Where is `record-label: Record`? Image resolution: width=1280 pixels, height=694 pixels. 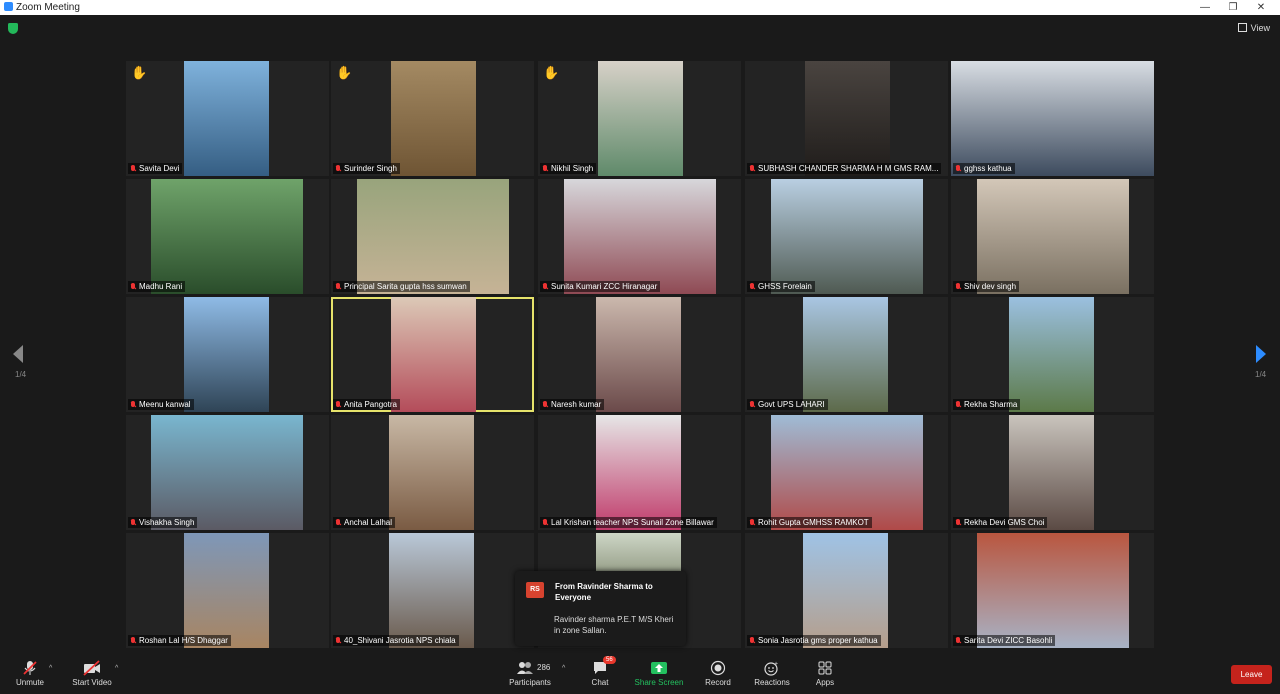 record-label: Record is located at coordinates (718, 682).